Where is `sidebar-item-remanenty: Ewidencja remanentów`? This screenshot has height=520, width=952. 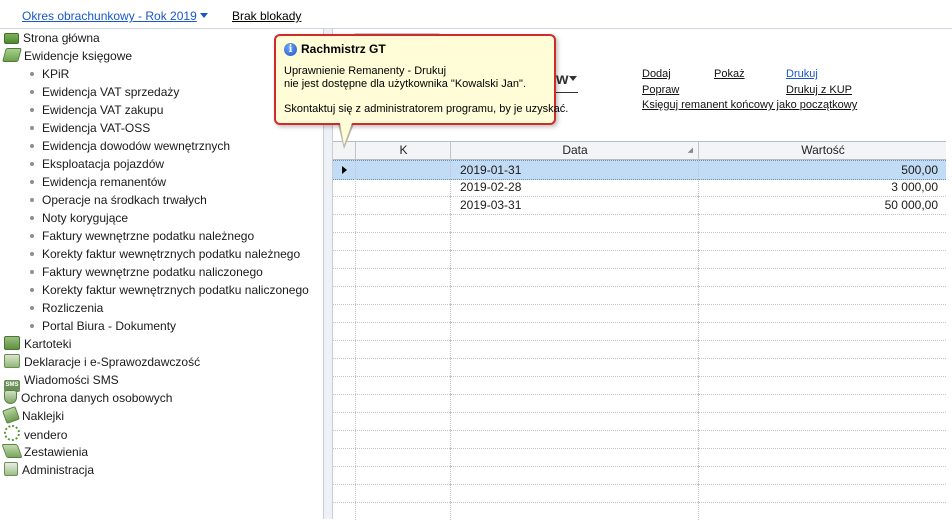
sidebar-item-remanenty: Ewidencja remanentów is located at coordinates (98, 182).